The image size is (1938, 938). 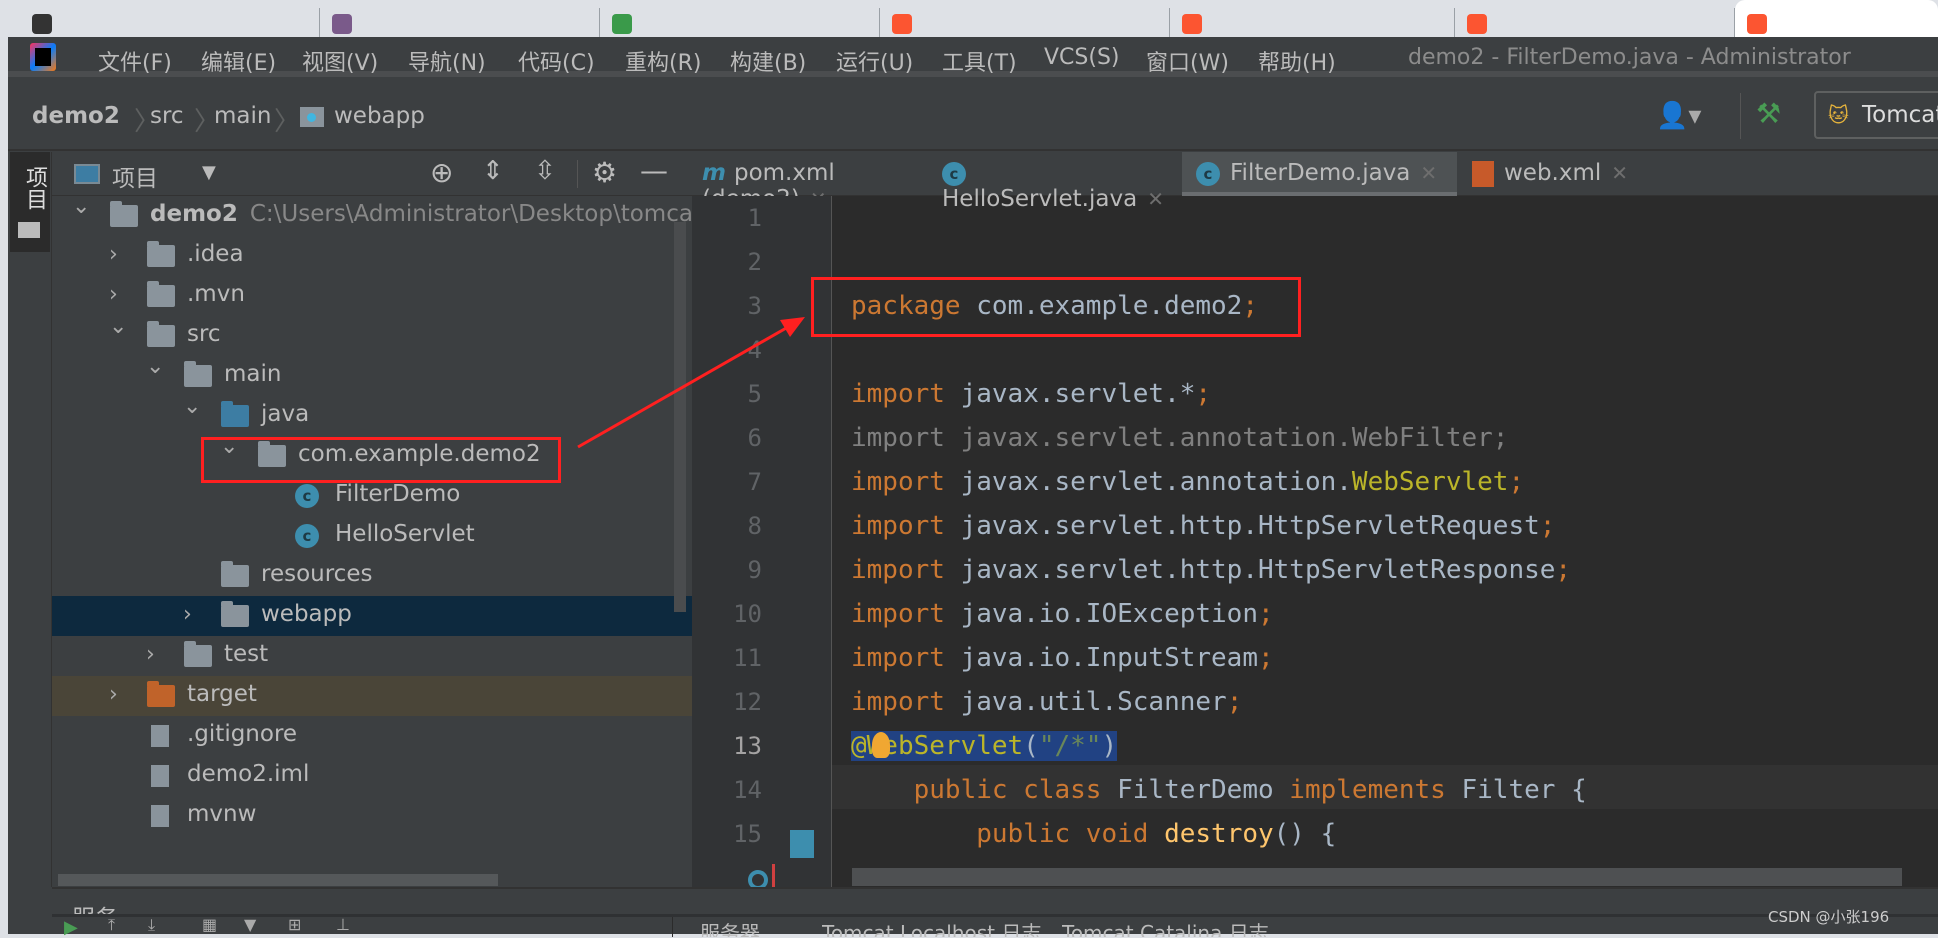 What do you see at coordinates (1046, 702) in the screenshot?
I see `code-line: import java.util.Scanner;` at bounding box center [1046, 702].